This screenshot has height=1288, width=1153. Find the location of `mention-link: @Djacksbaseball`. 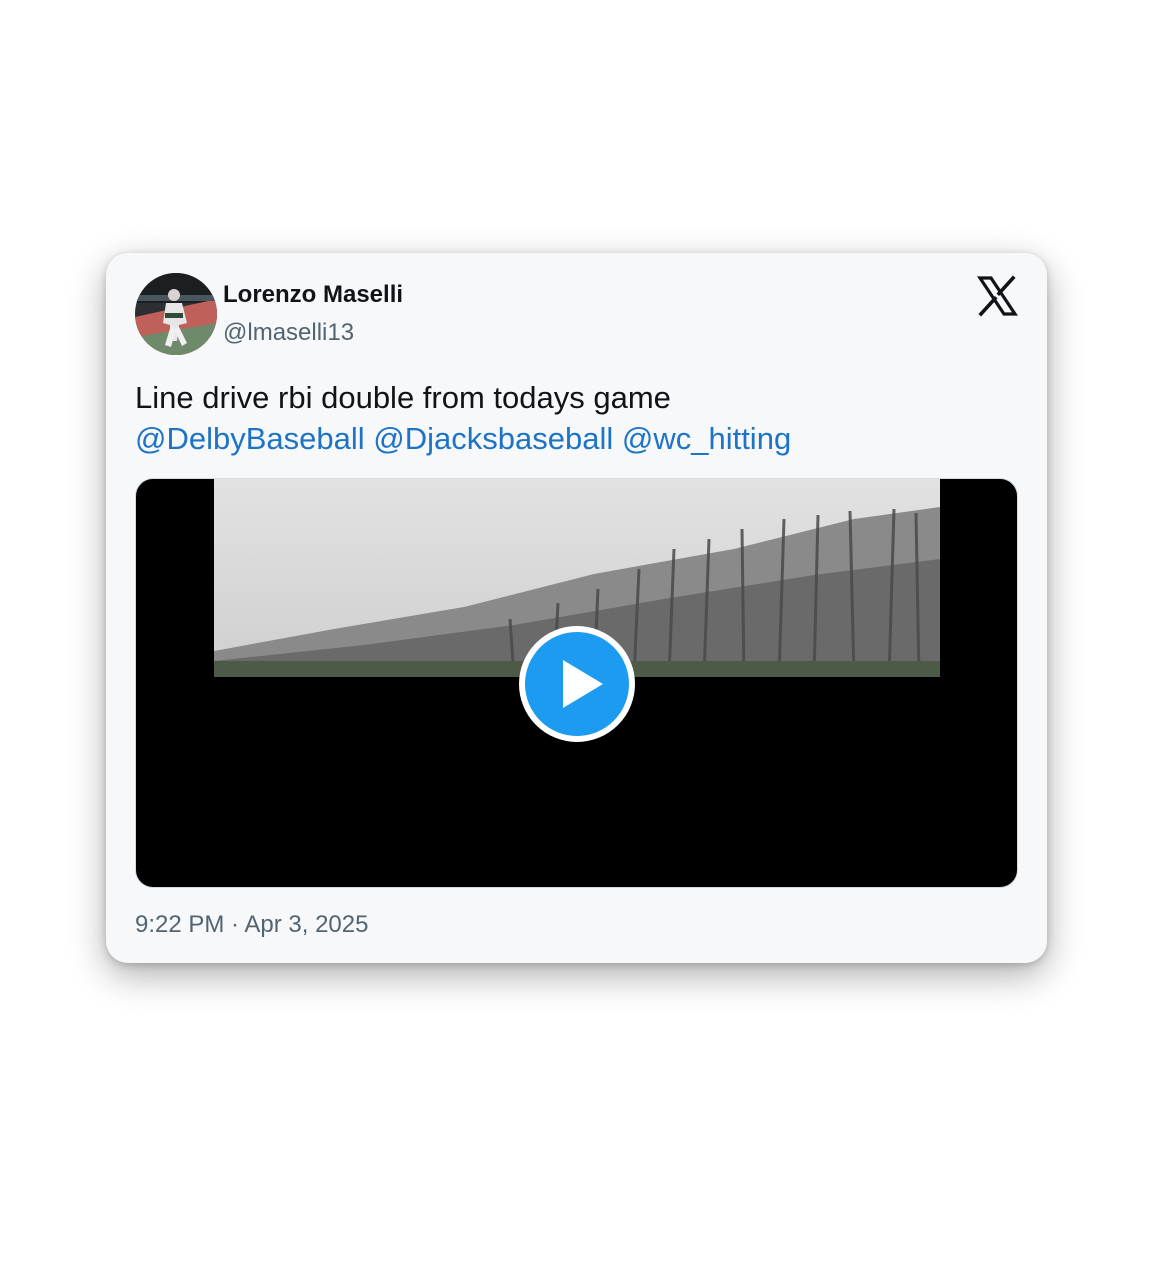

mention-link: @Djacksbaseball is located at coordinates (493, 438).